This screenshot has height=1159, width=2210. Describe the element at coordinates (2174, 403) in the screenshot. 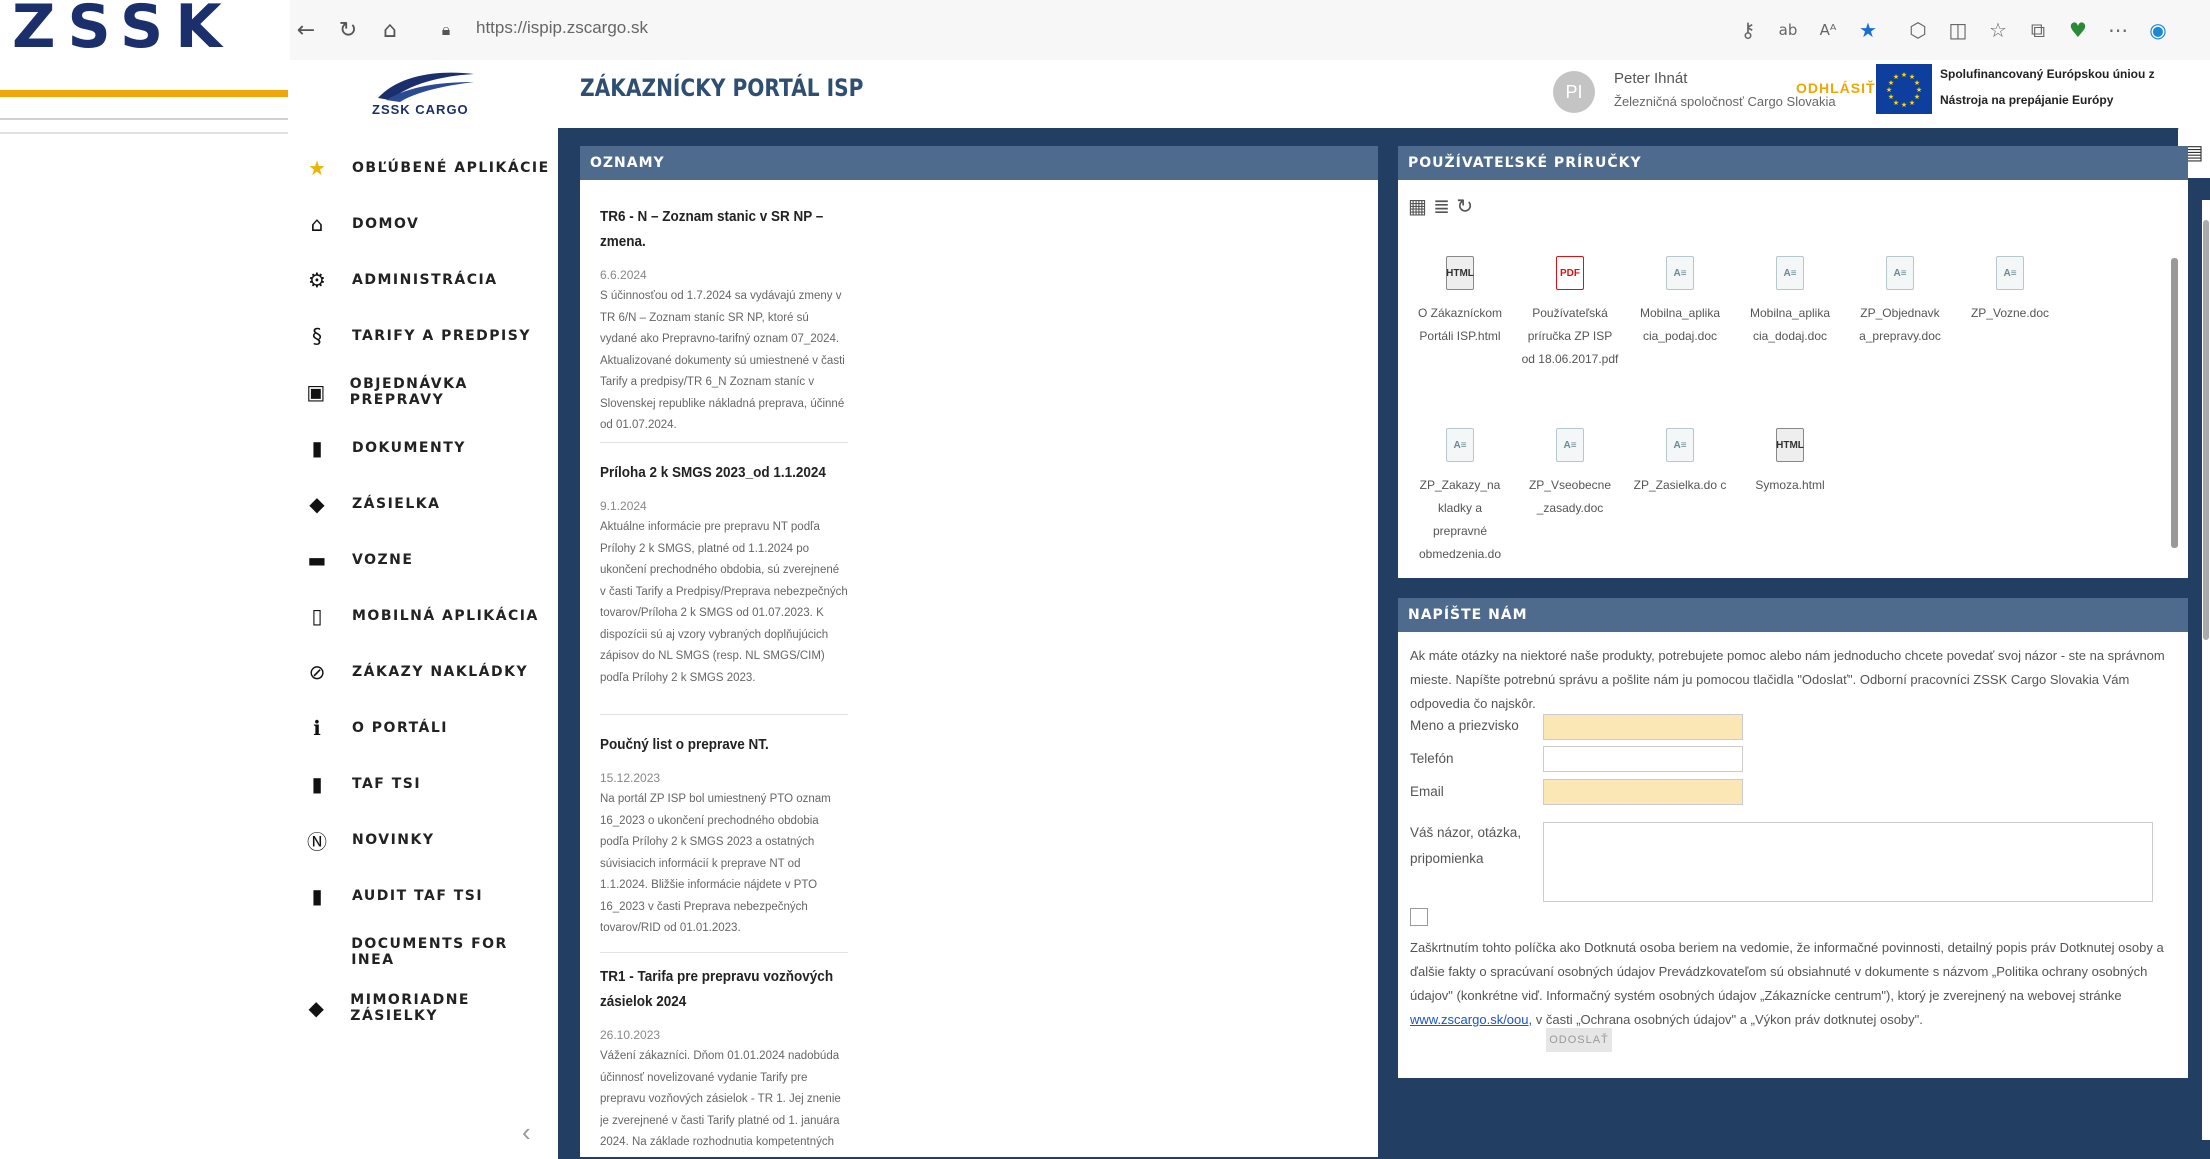

I see `scrollbar-thumb` at that location.